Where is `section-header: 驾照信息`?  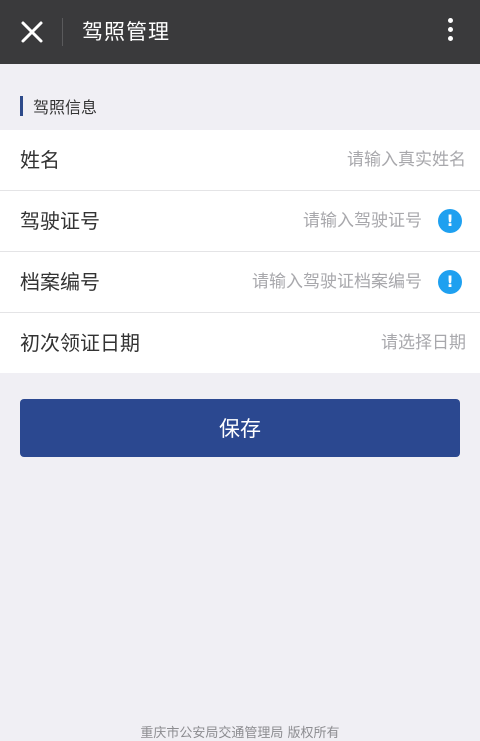 section-header: 驾照信息 is located at coordinates (58, 106).